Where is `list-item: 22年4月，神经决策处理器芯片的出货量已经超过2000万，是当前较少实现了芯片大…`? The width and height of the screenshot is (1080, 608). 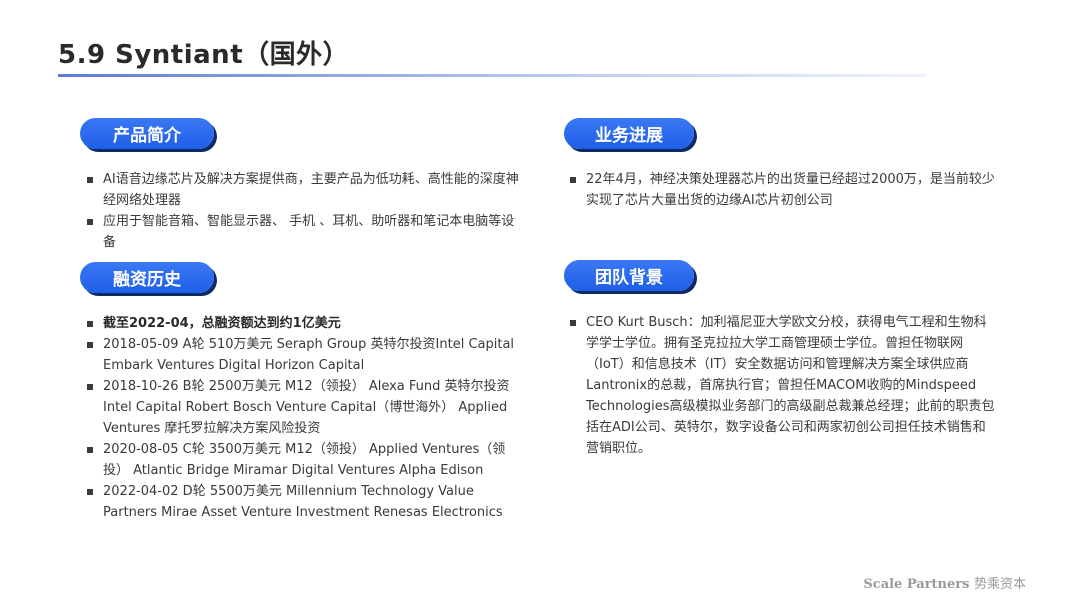
list-item: 22年4月，神经决策处理器芯片的出货量已经超过2000万，是当前较少实现了芯片大… is located at coordinates (782, 190).